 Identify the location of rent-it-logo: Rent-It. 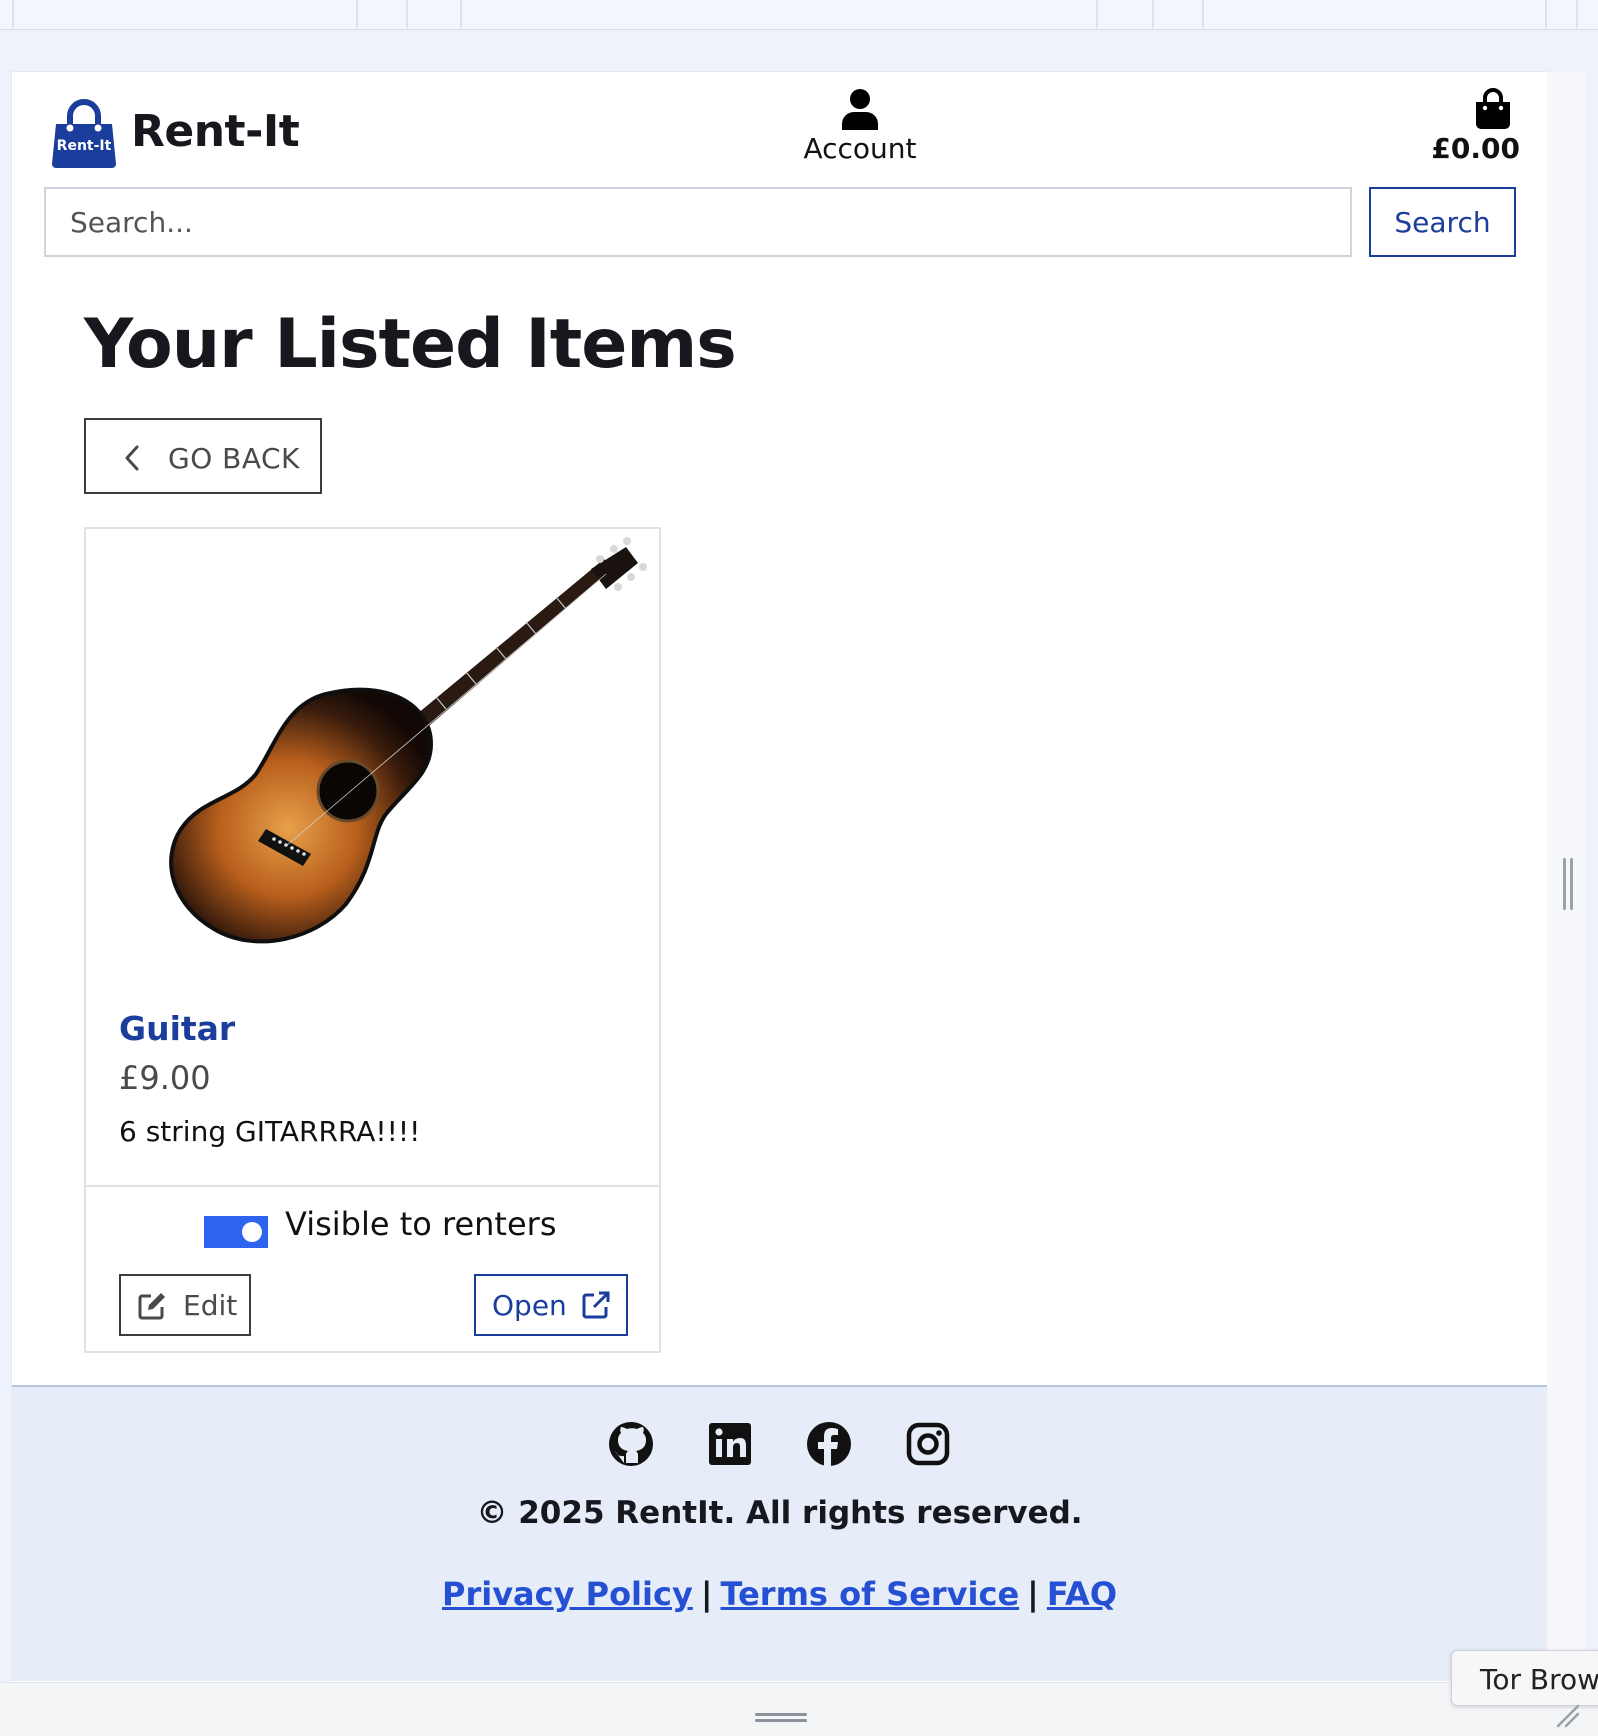
(84, 134).